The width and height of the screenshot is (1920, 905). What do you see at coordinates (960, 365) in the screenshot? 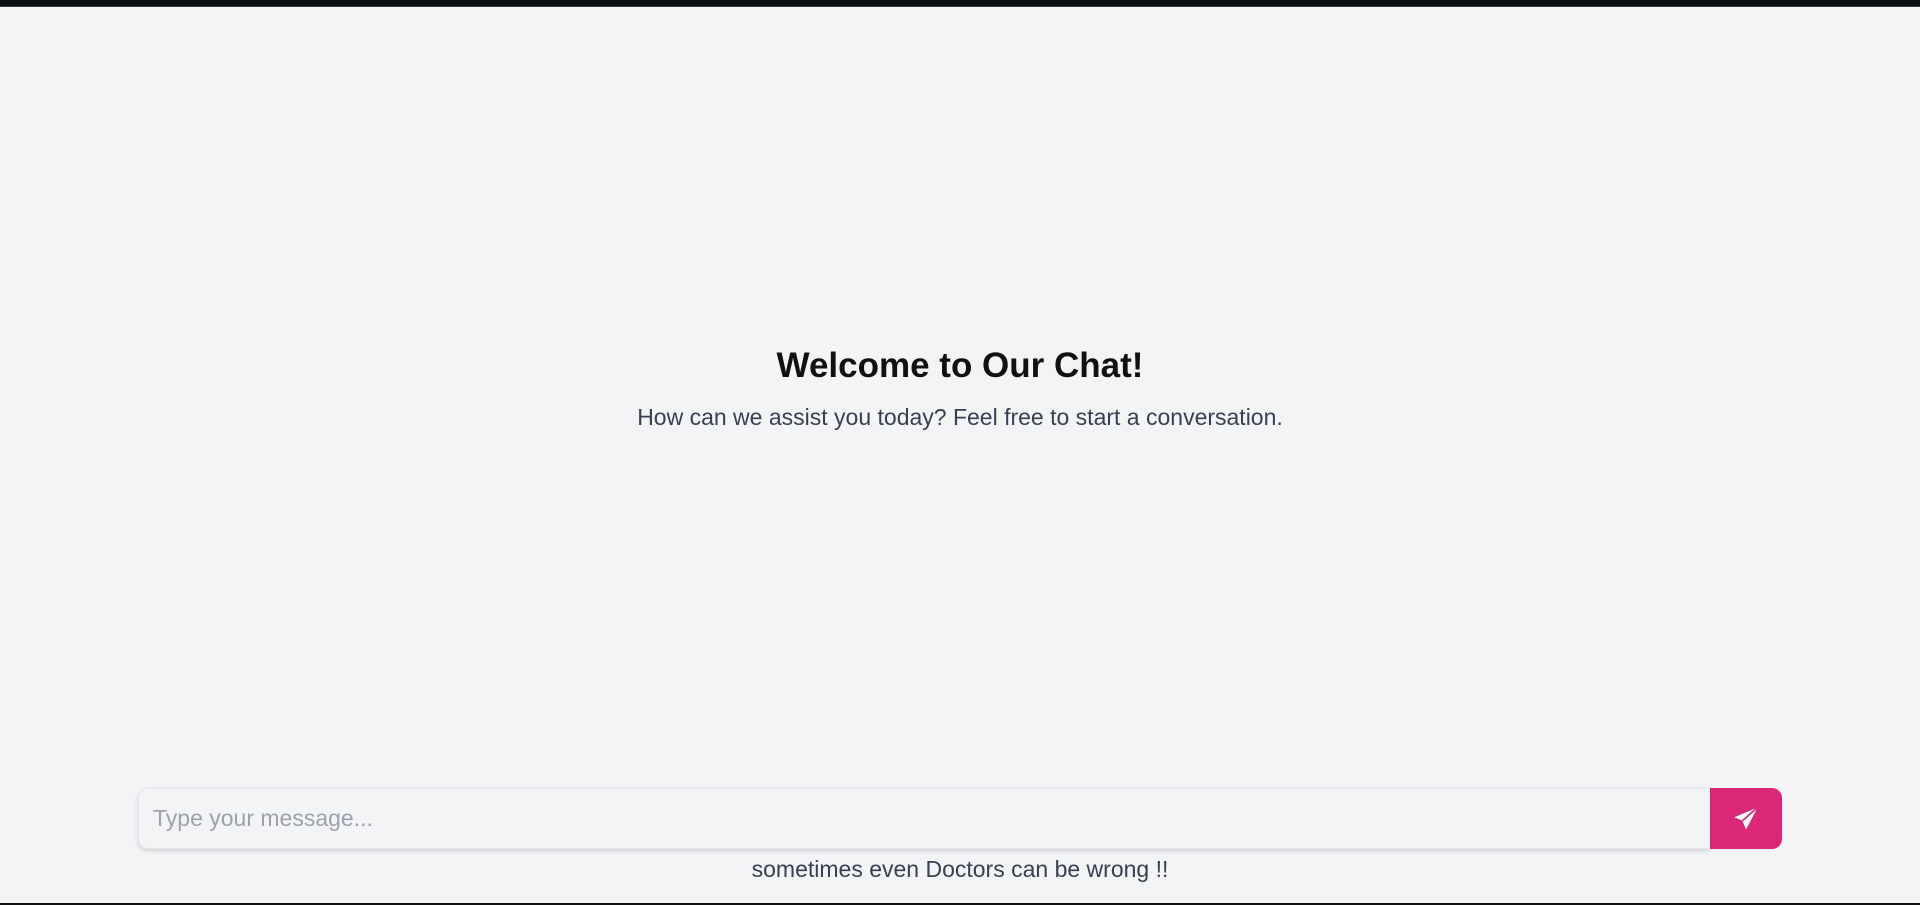
I see `welcome-title: Welcome to Our Chat!` at bounding box center [960, 365].